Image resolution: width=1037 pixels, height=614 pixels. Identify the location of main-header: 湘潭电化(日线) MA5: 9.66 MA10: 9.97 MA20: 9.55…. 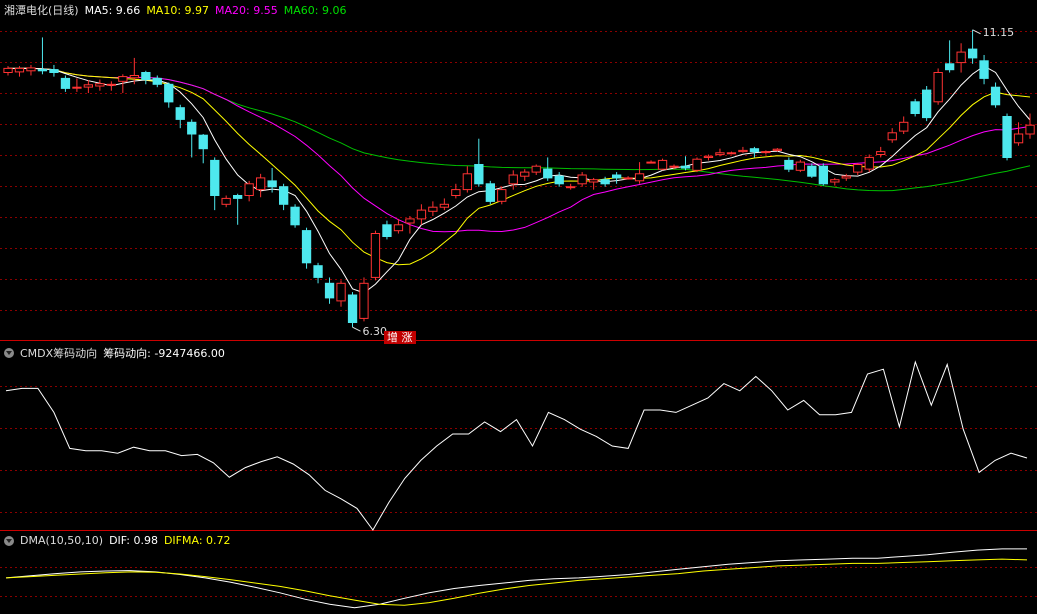
(175, 10).